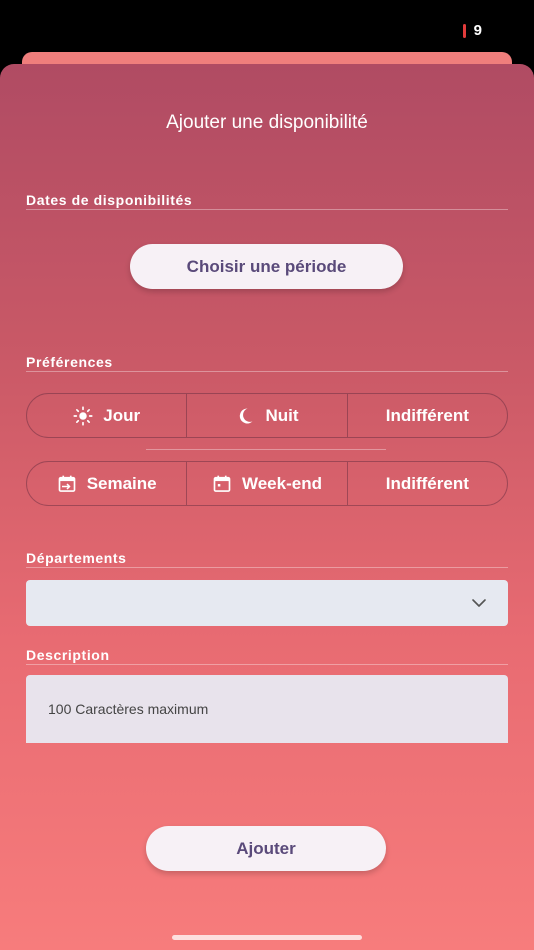 The height and width of the screenshot is (950, 534). What do you see at coordinates (267, 30) in the screenshot?
I see `status-bar: 9` at bounding box center [267, 30].